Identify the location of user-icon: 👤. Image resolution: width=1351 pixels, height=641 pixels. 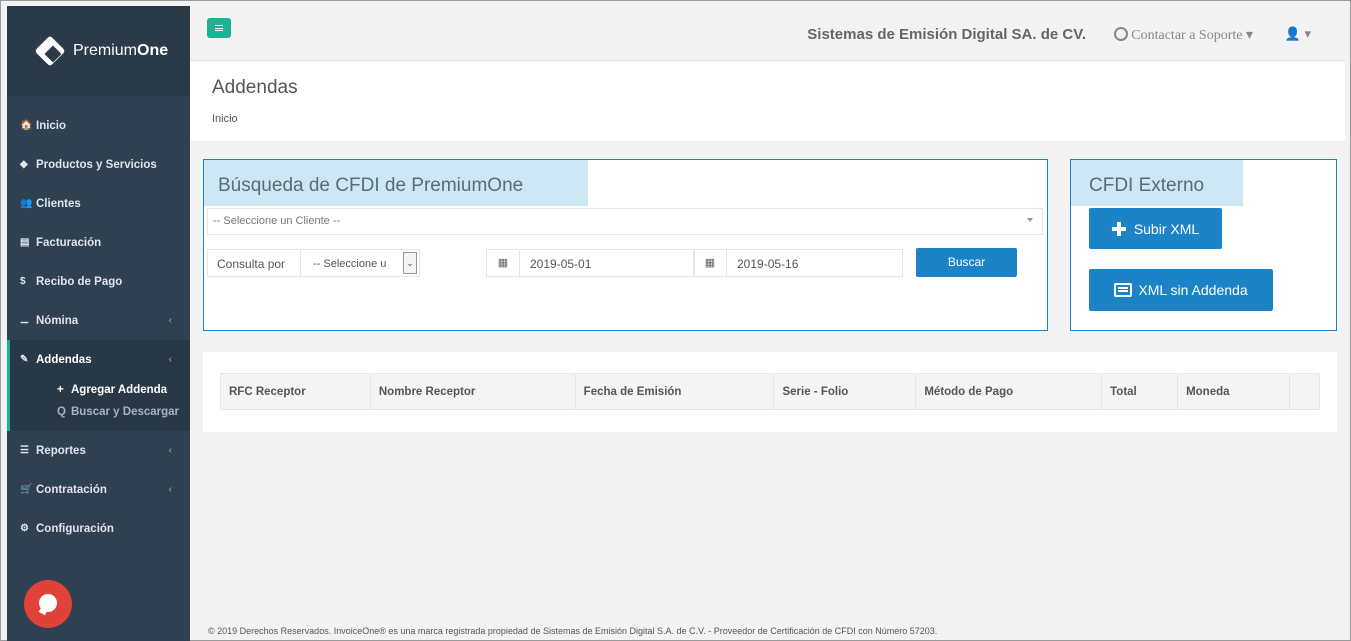
(1292, 33).